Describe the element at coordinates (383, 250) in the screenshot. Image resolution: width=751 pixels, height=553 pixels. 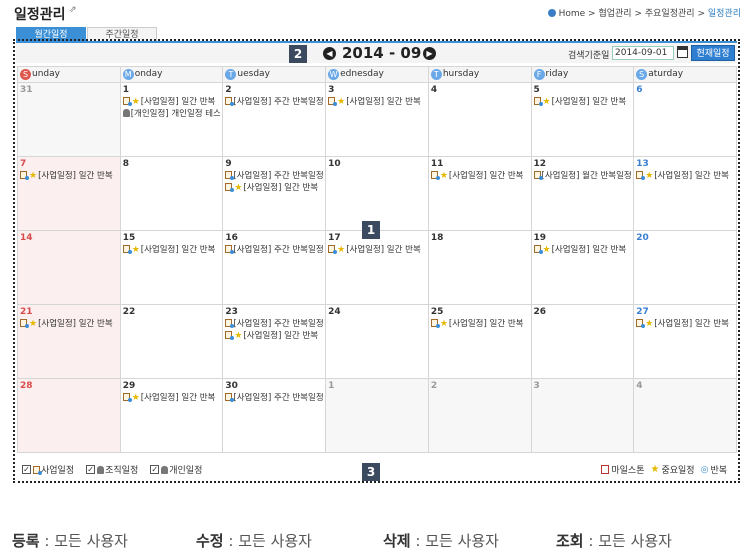
I see `event-title: [사업일정] 일간 반복` at that location.